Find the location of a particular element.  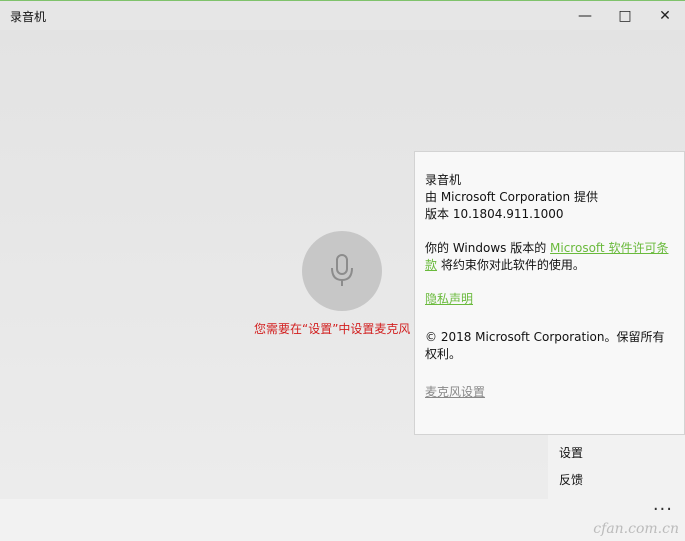

watermark: cfan.com.cn is located at coordinates (636, 529).